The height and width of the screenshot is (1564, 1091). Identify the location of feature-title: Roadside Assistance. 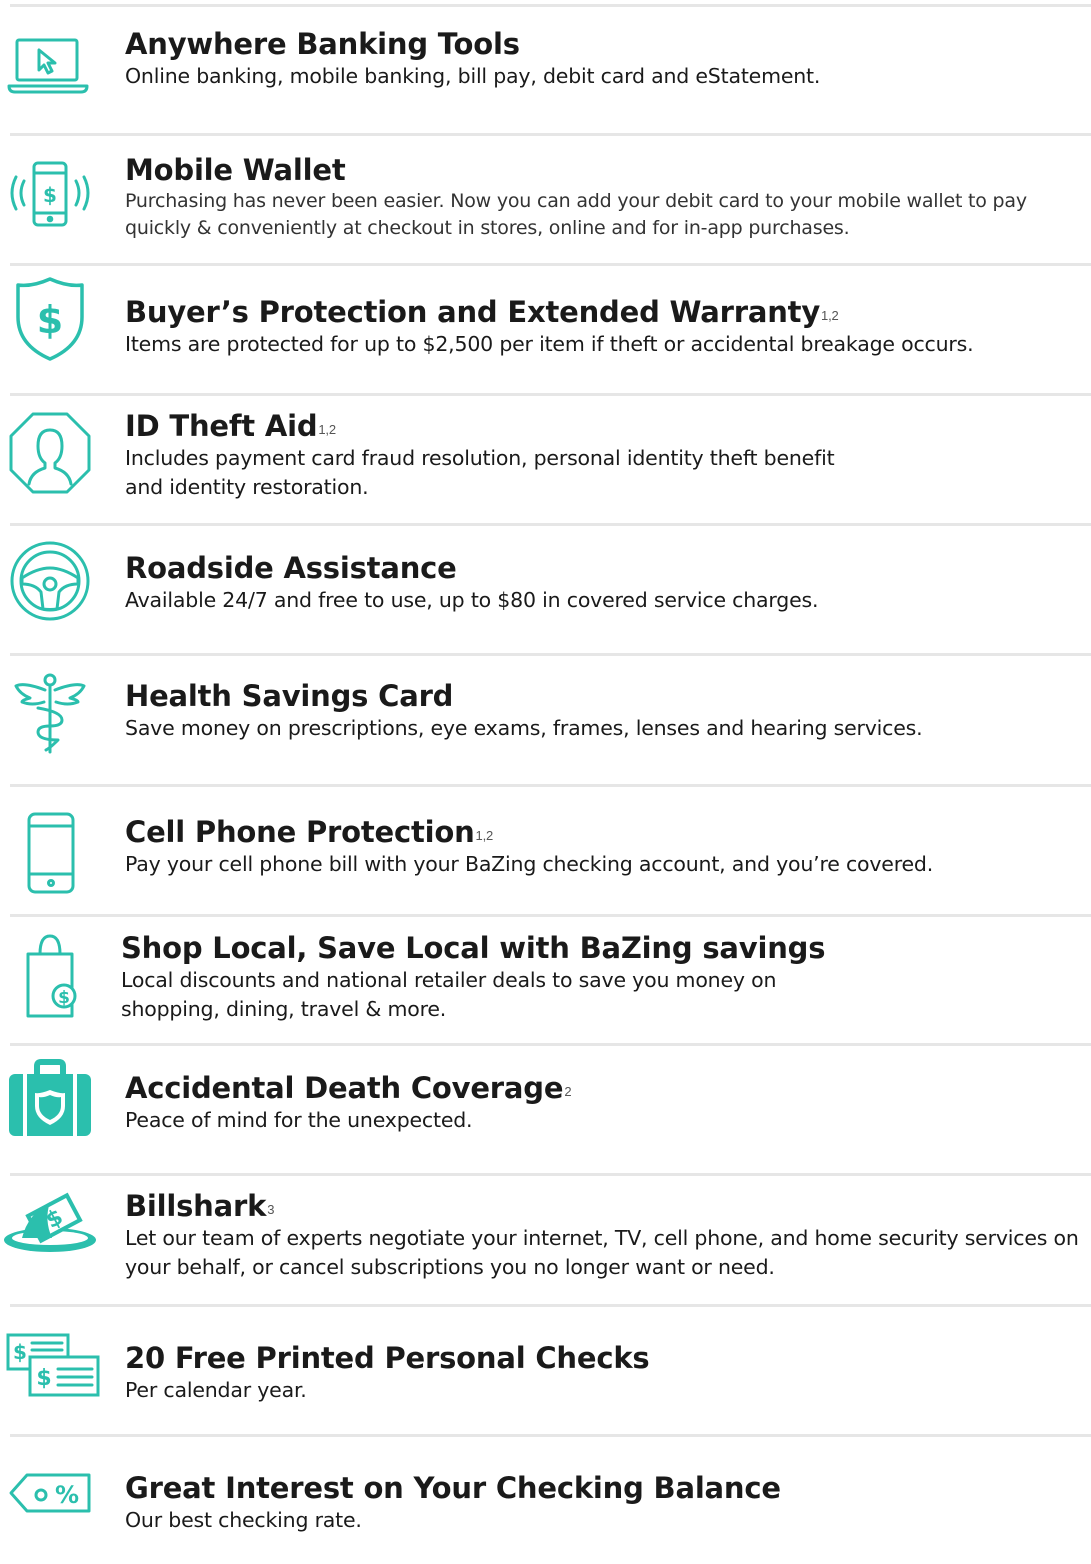
(291, 568).